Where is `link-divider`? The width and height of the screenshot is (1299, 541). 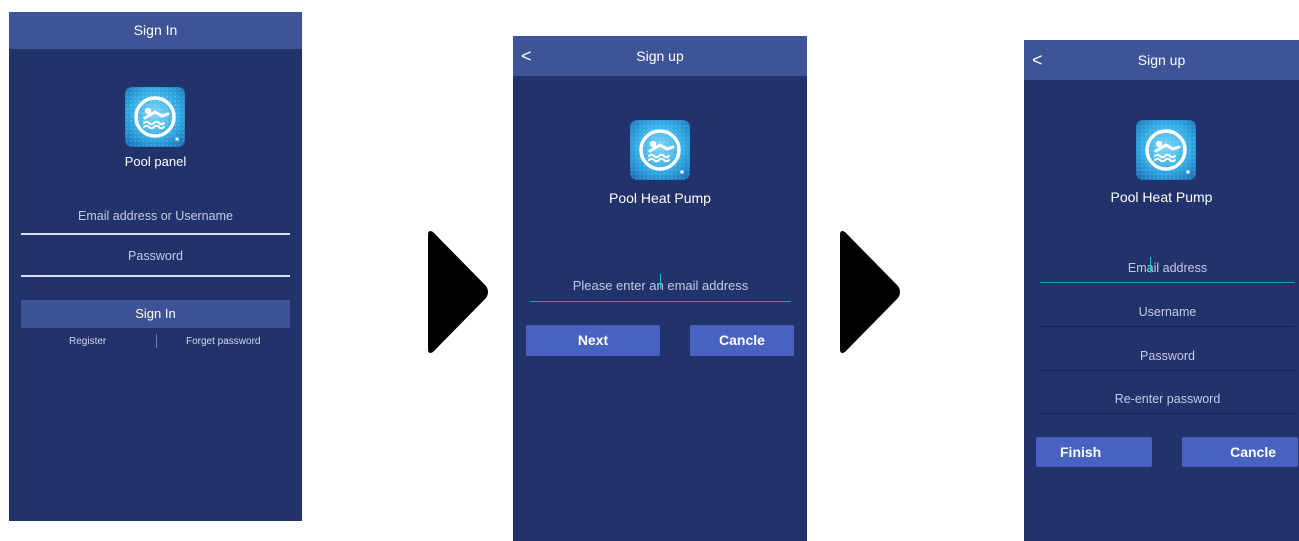
link-divider is located at coordinates (156, 341).